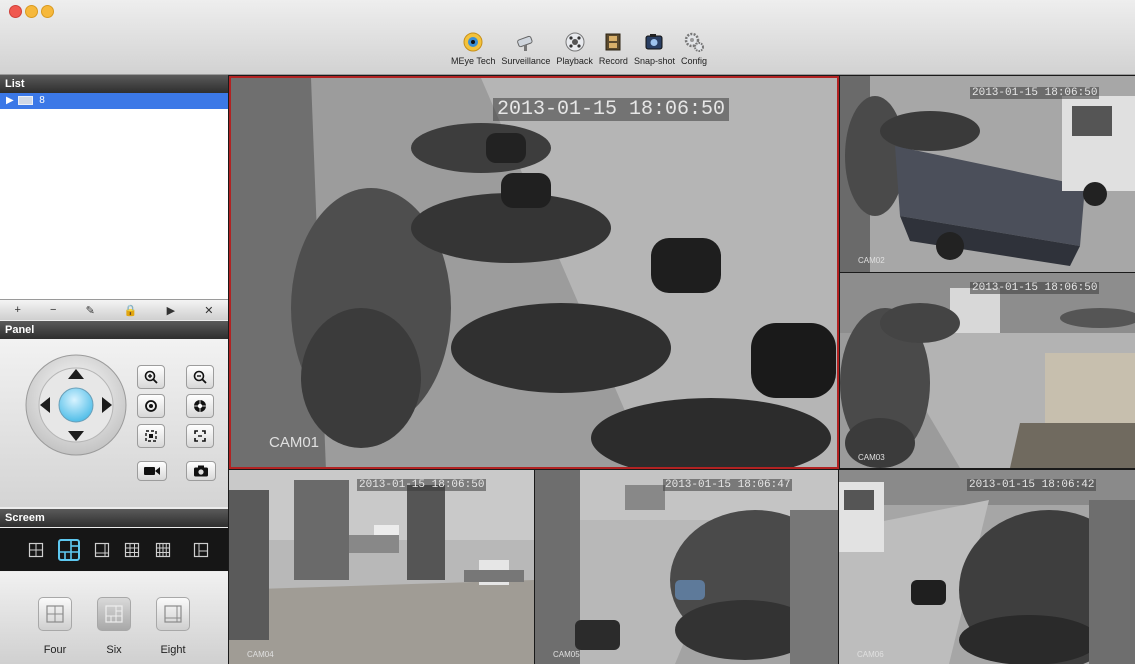  I want to click on screen-header: Screem, so click(114, 518).